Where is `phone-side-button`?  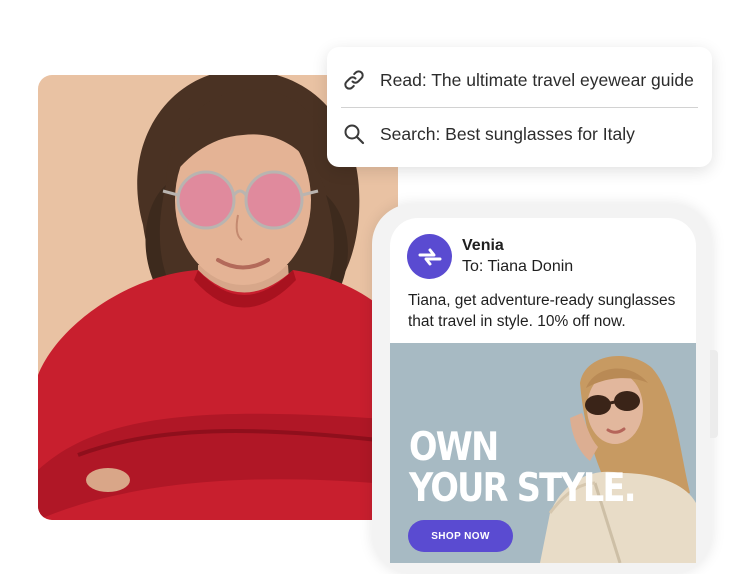 phone-side-button is located at coordinates (714, 394).